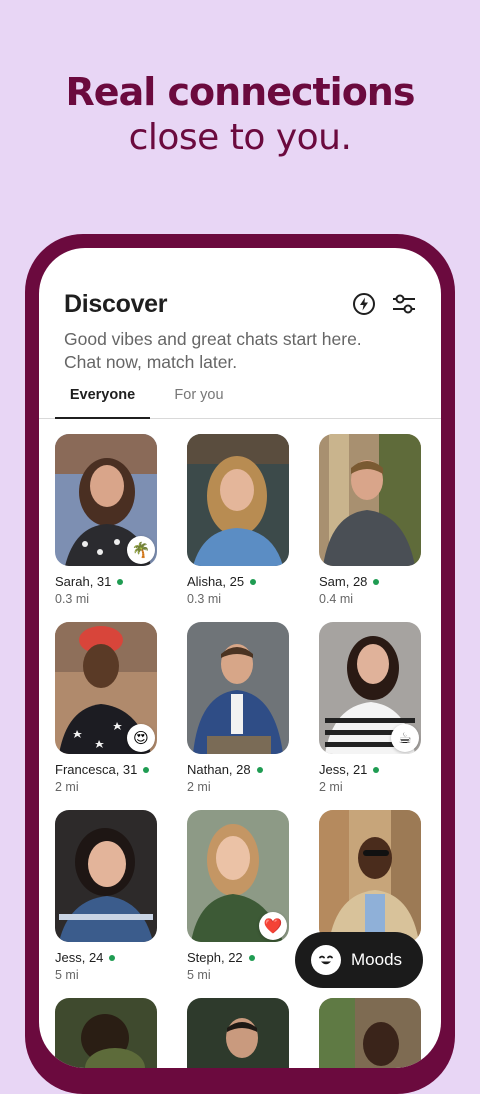 The height and width of the screenshot is (1094, 480). What do you see at coordinates (240, 137) in the screenshot?
I see `headline-line-2: close to you.` at bounding box center [240, 137].